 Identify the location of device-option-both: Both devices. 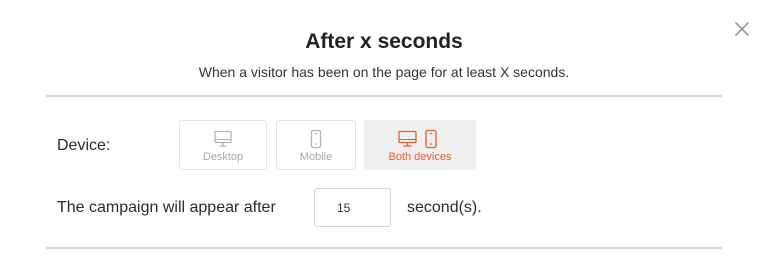
(420, 145).